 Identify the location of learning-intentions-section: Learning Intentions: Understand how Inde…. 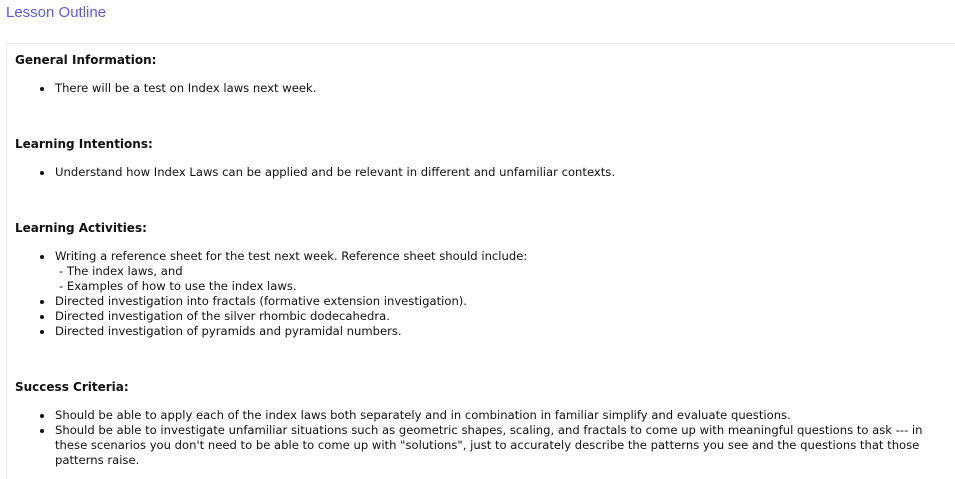
(480, 158).